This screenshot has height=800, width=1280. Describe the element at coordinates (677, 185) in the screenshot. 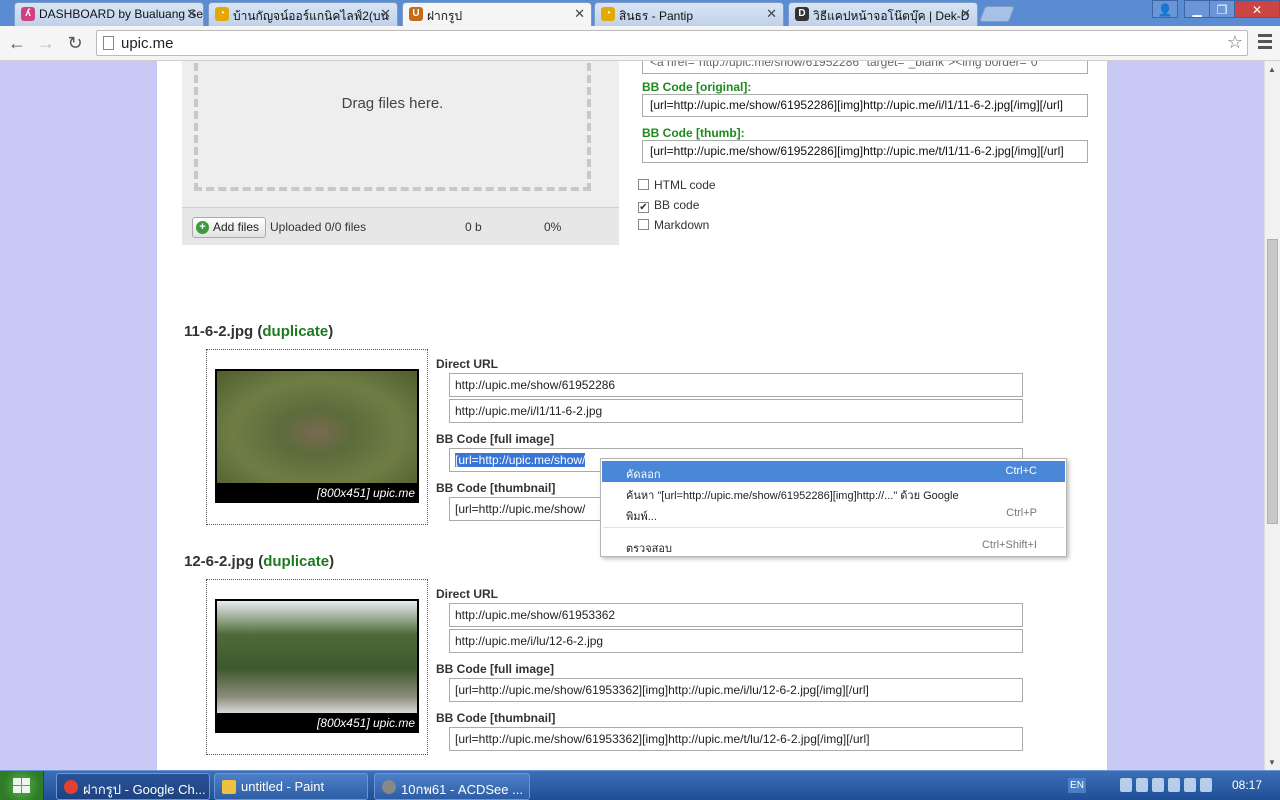

I see `html-code-option: HTML code` at that location.